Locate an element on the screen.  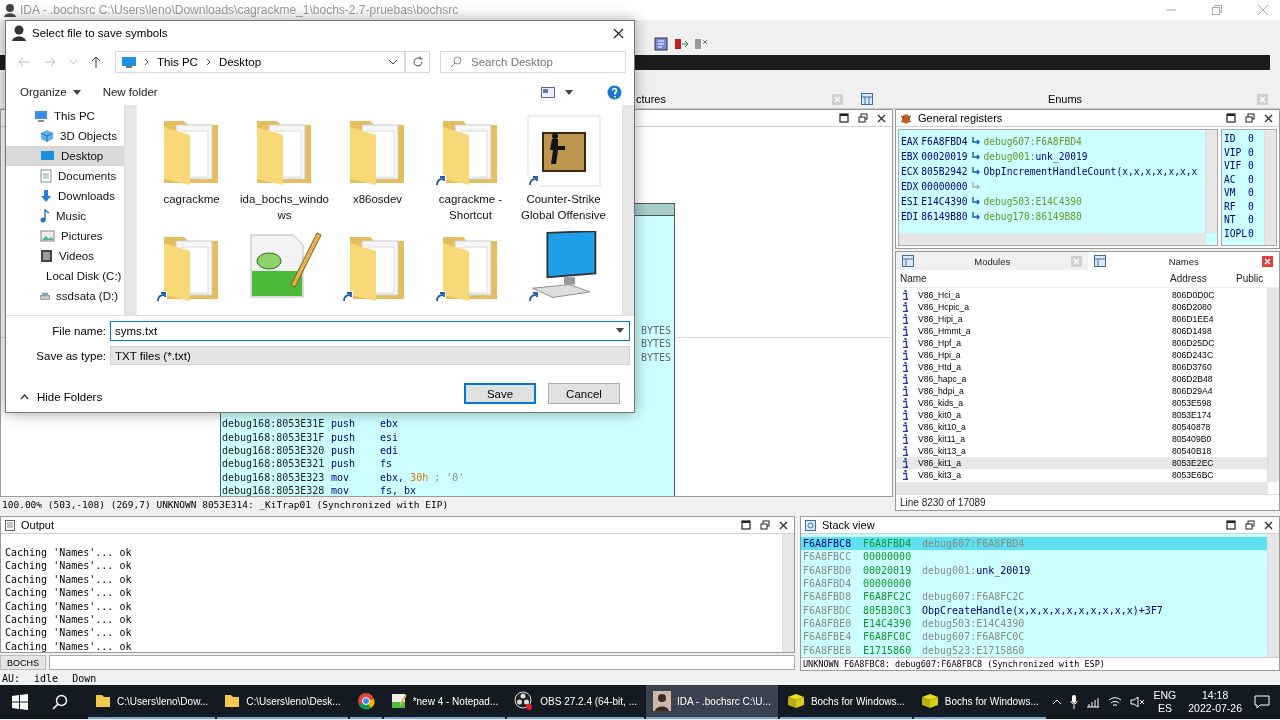
hide-folders-button: Hide Folders is located at coordinates (61, 396).